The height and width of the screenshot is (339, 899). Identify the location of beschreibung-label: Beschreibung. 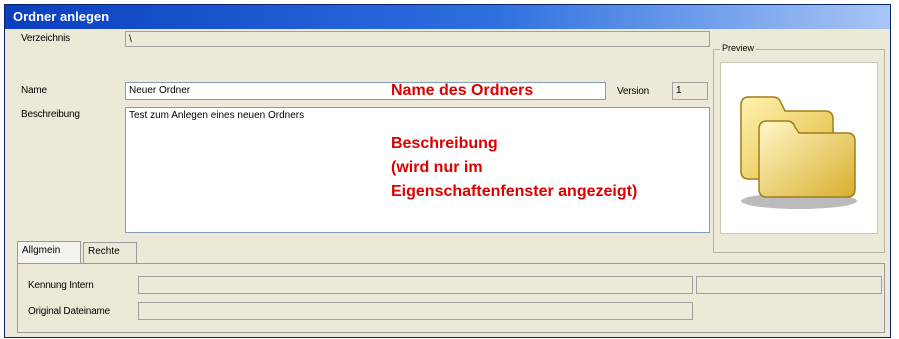
(50, 114).